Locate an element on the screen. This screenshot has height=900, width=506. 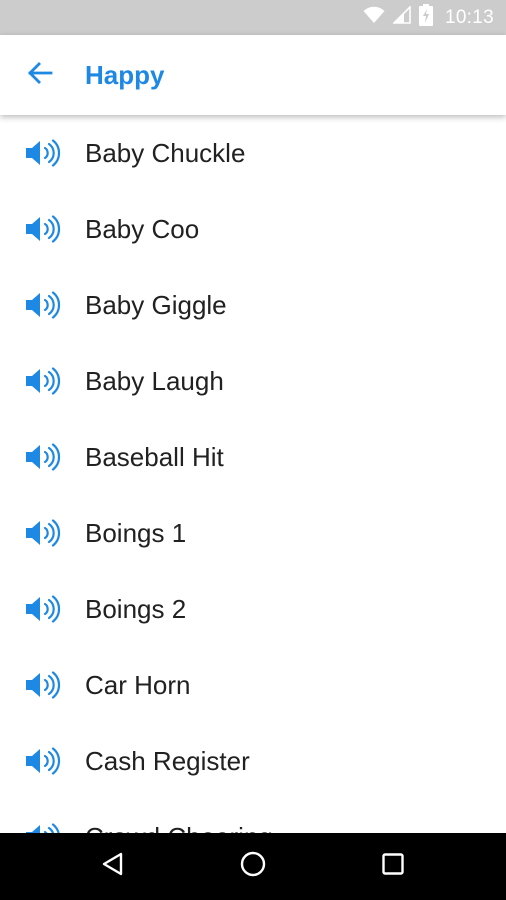
sound-item-boings-1: Boings 1 is located at coordinates (253, 533).